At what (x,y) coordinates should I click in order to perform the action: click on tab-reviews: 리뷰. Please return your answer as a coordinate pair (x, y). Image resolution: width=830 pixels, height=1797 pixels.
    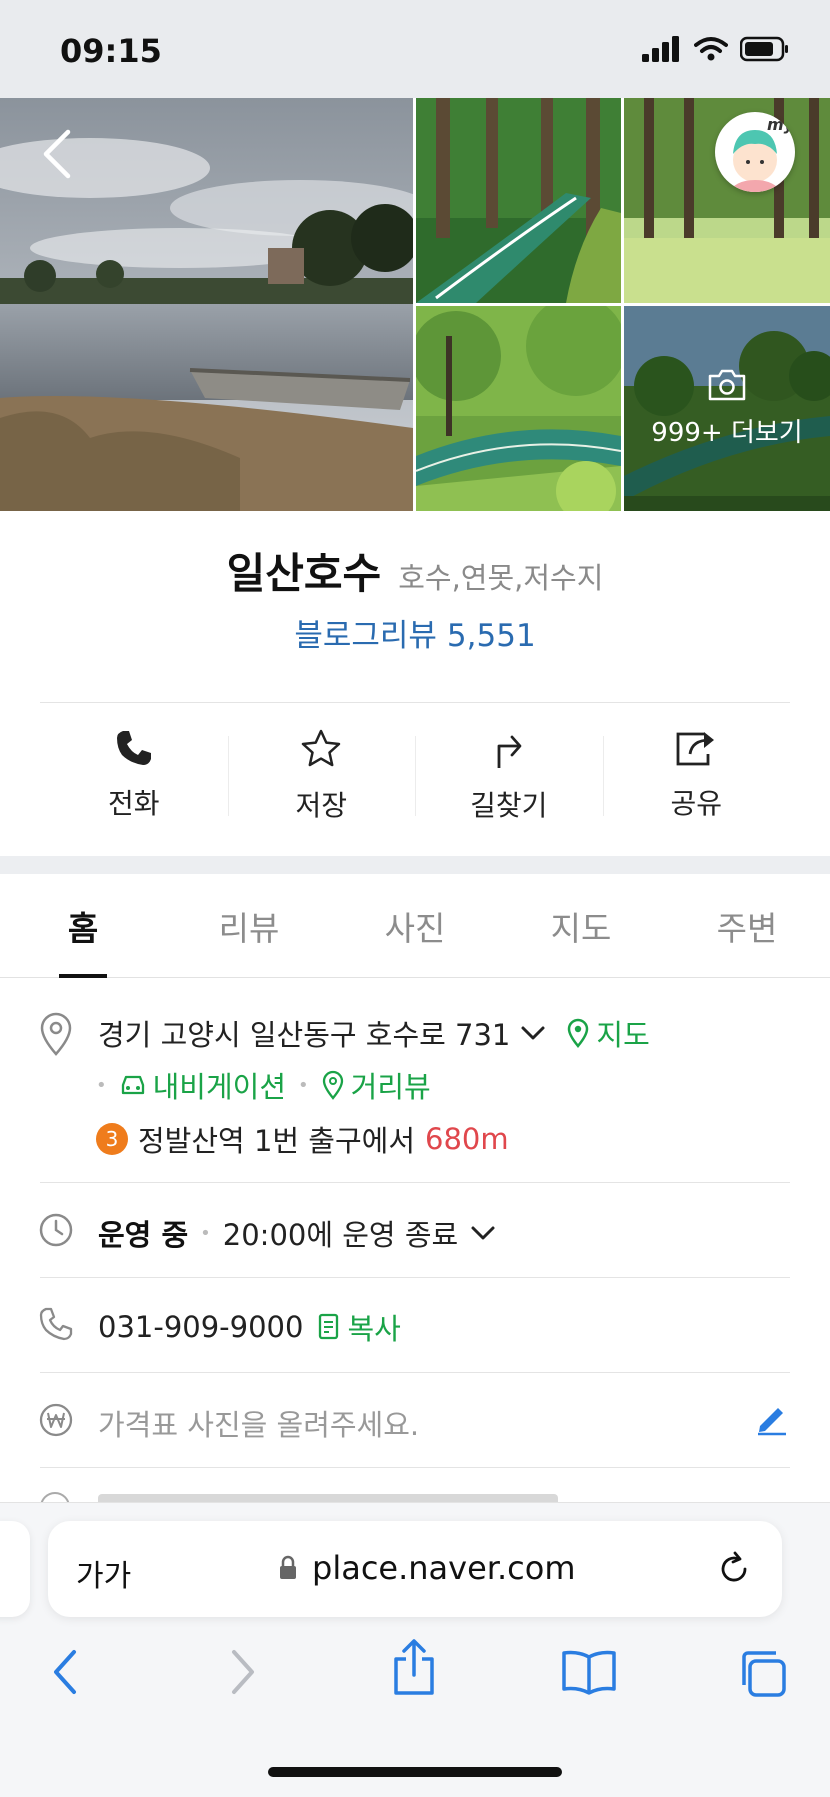
    Looking at the image, I should click on (249, 925).